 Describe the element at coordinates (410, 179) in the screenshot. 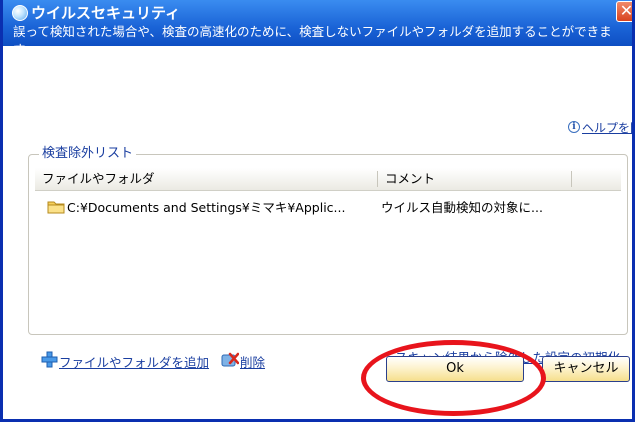

I see `column-header-comment: コメント` at that location.